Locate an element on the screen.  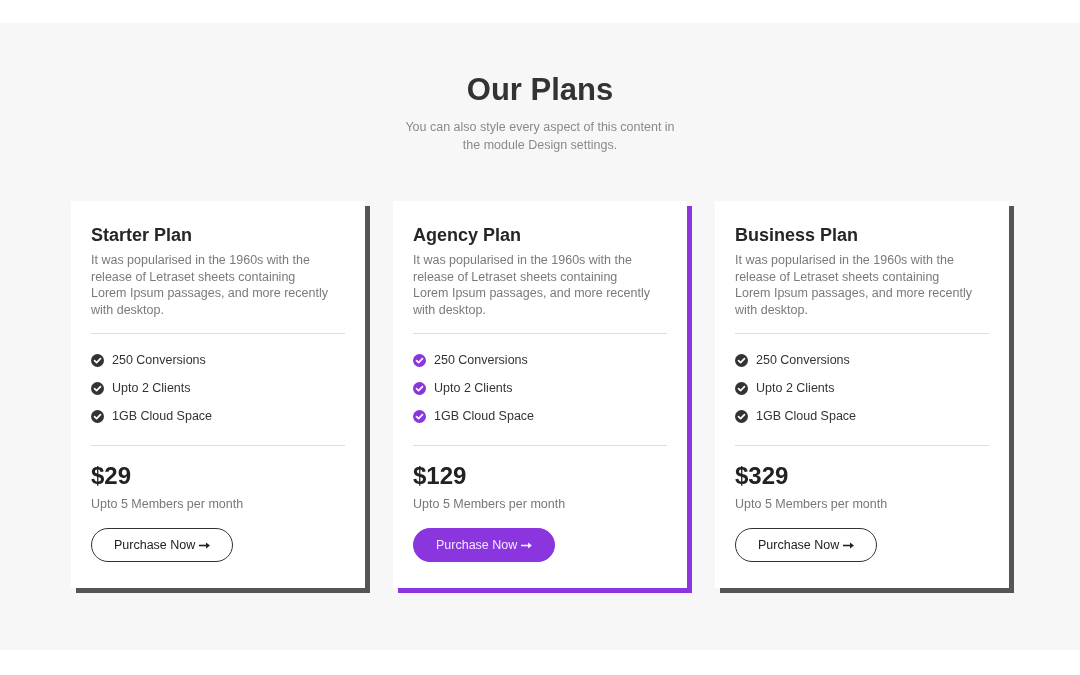
plan-name: Starter Plan is located at coordinates (142, 235).